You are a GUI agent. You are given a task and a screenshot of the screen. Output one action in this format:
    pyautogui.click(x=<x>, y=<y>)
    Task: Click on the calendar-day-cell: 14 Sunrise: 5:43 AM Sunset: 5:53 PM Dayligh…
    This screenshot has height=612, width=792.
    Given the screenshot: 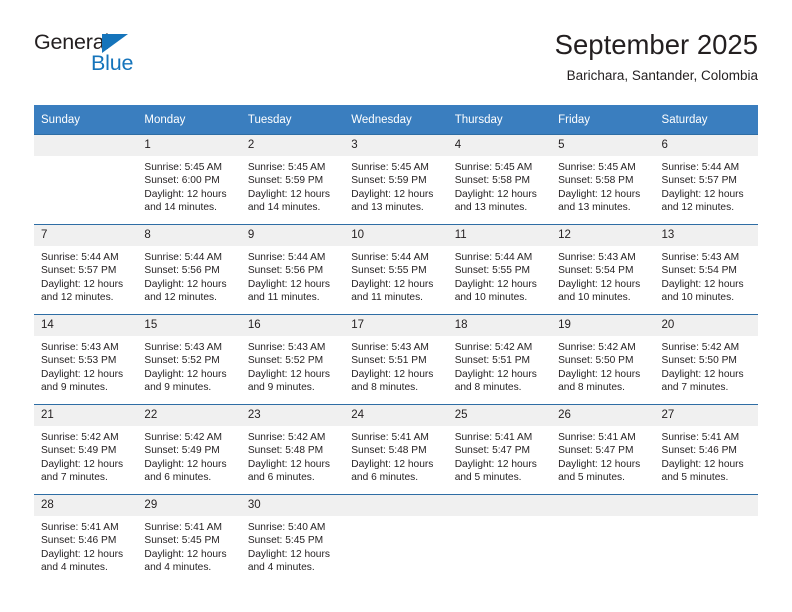 What is the action you would take?
    pyautogui.click(x=86, y=359)
    